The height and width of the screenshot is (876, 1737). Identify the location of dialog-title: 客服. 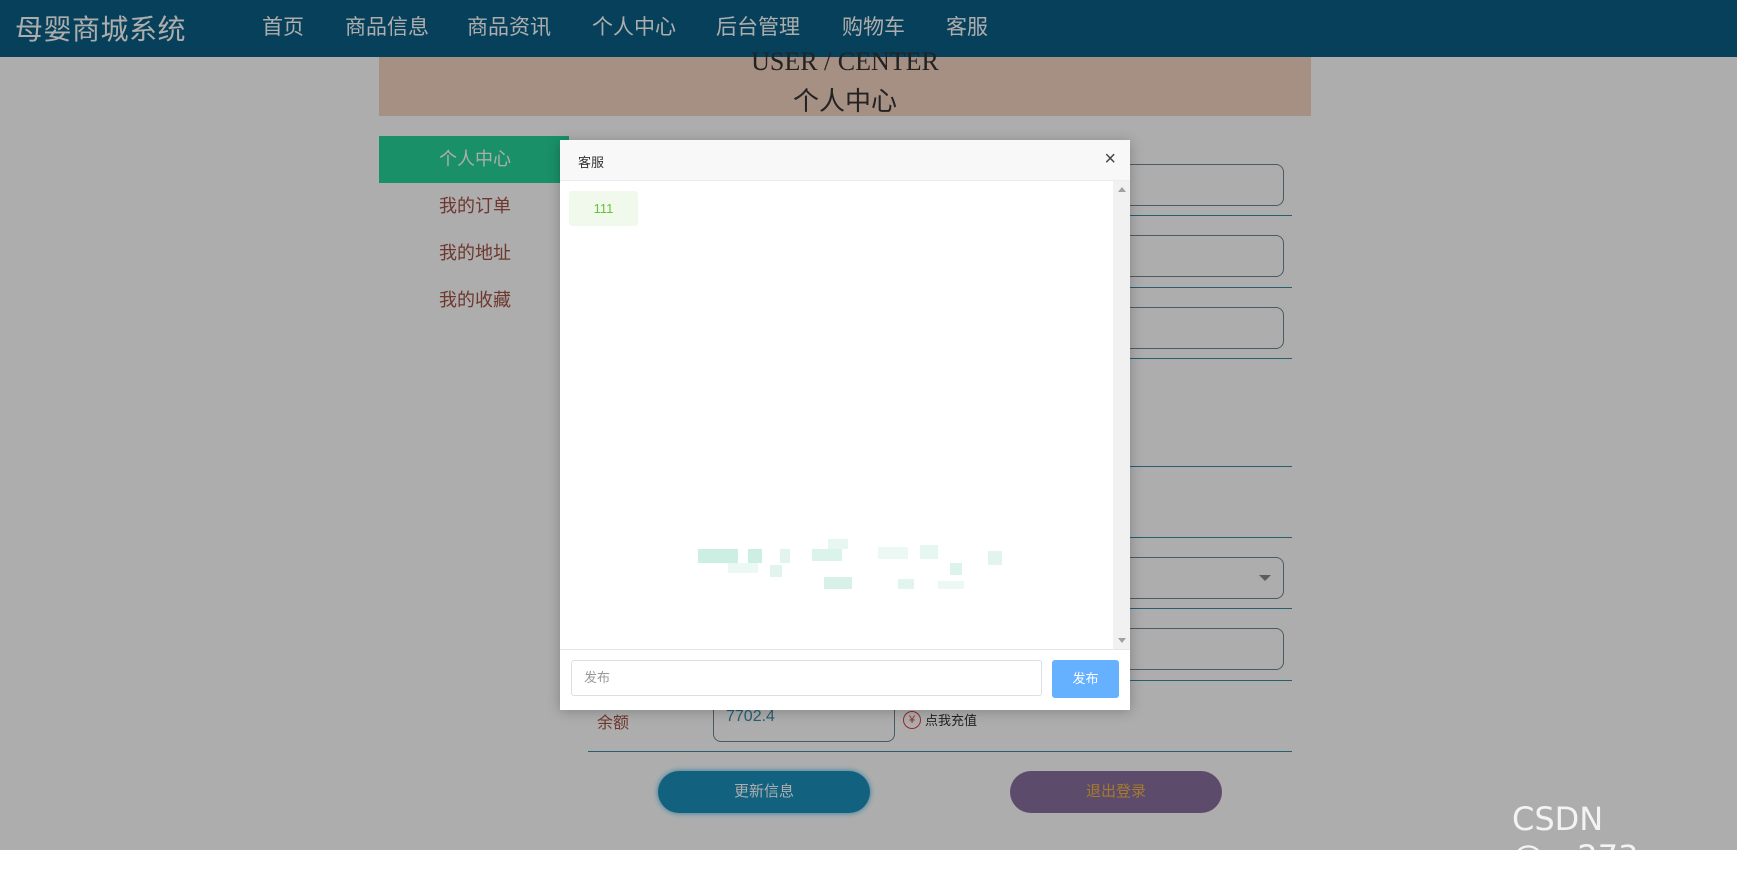
(591, 162).